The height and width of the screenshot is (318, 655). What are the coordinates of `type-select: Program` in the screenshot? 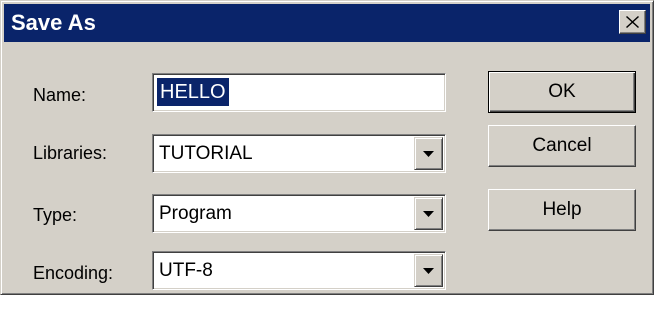 It's located at (299, 213).